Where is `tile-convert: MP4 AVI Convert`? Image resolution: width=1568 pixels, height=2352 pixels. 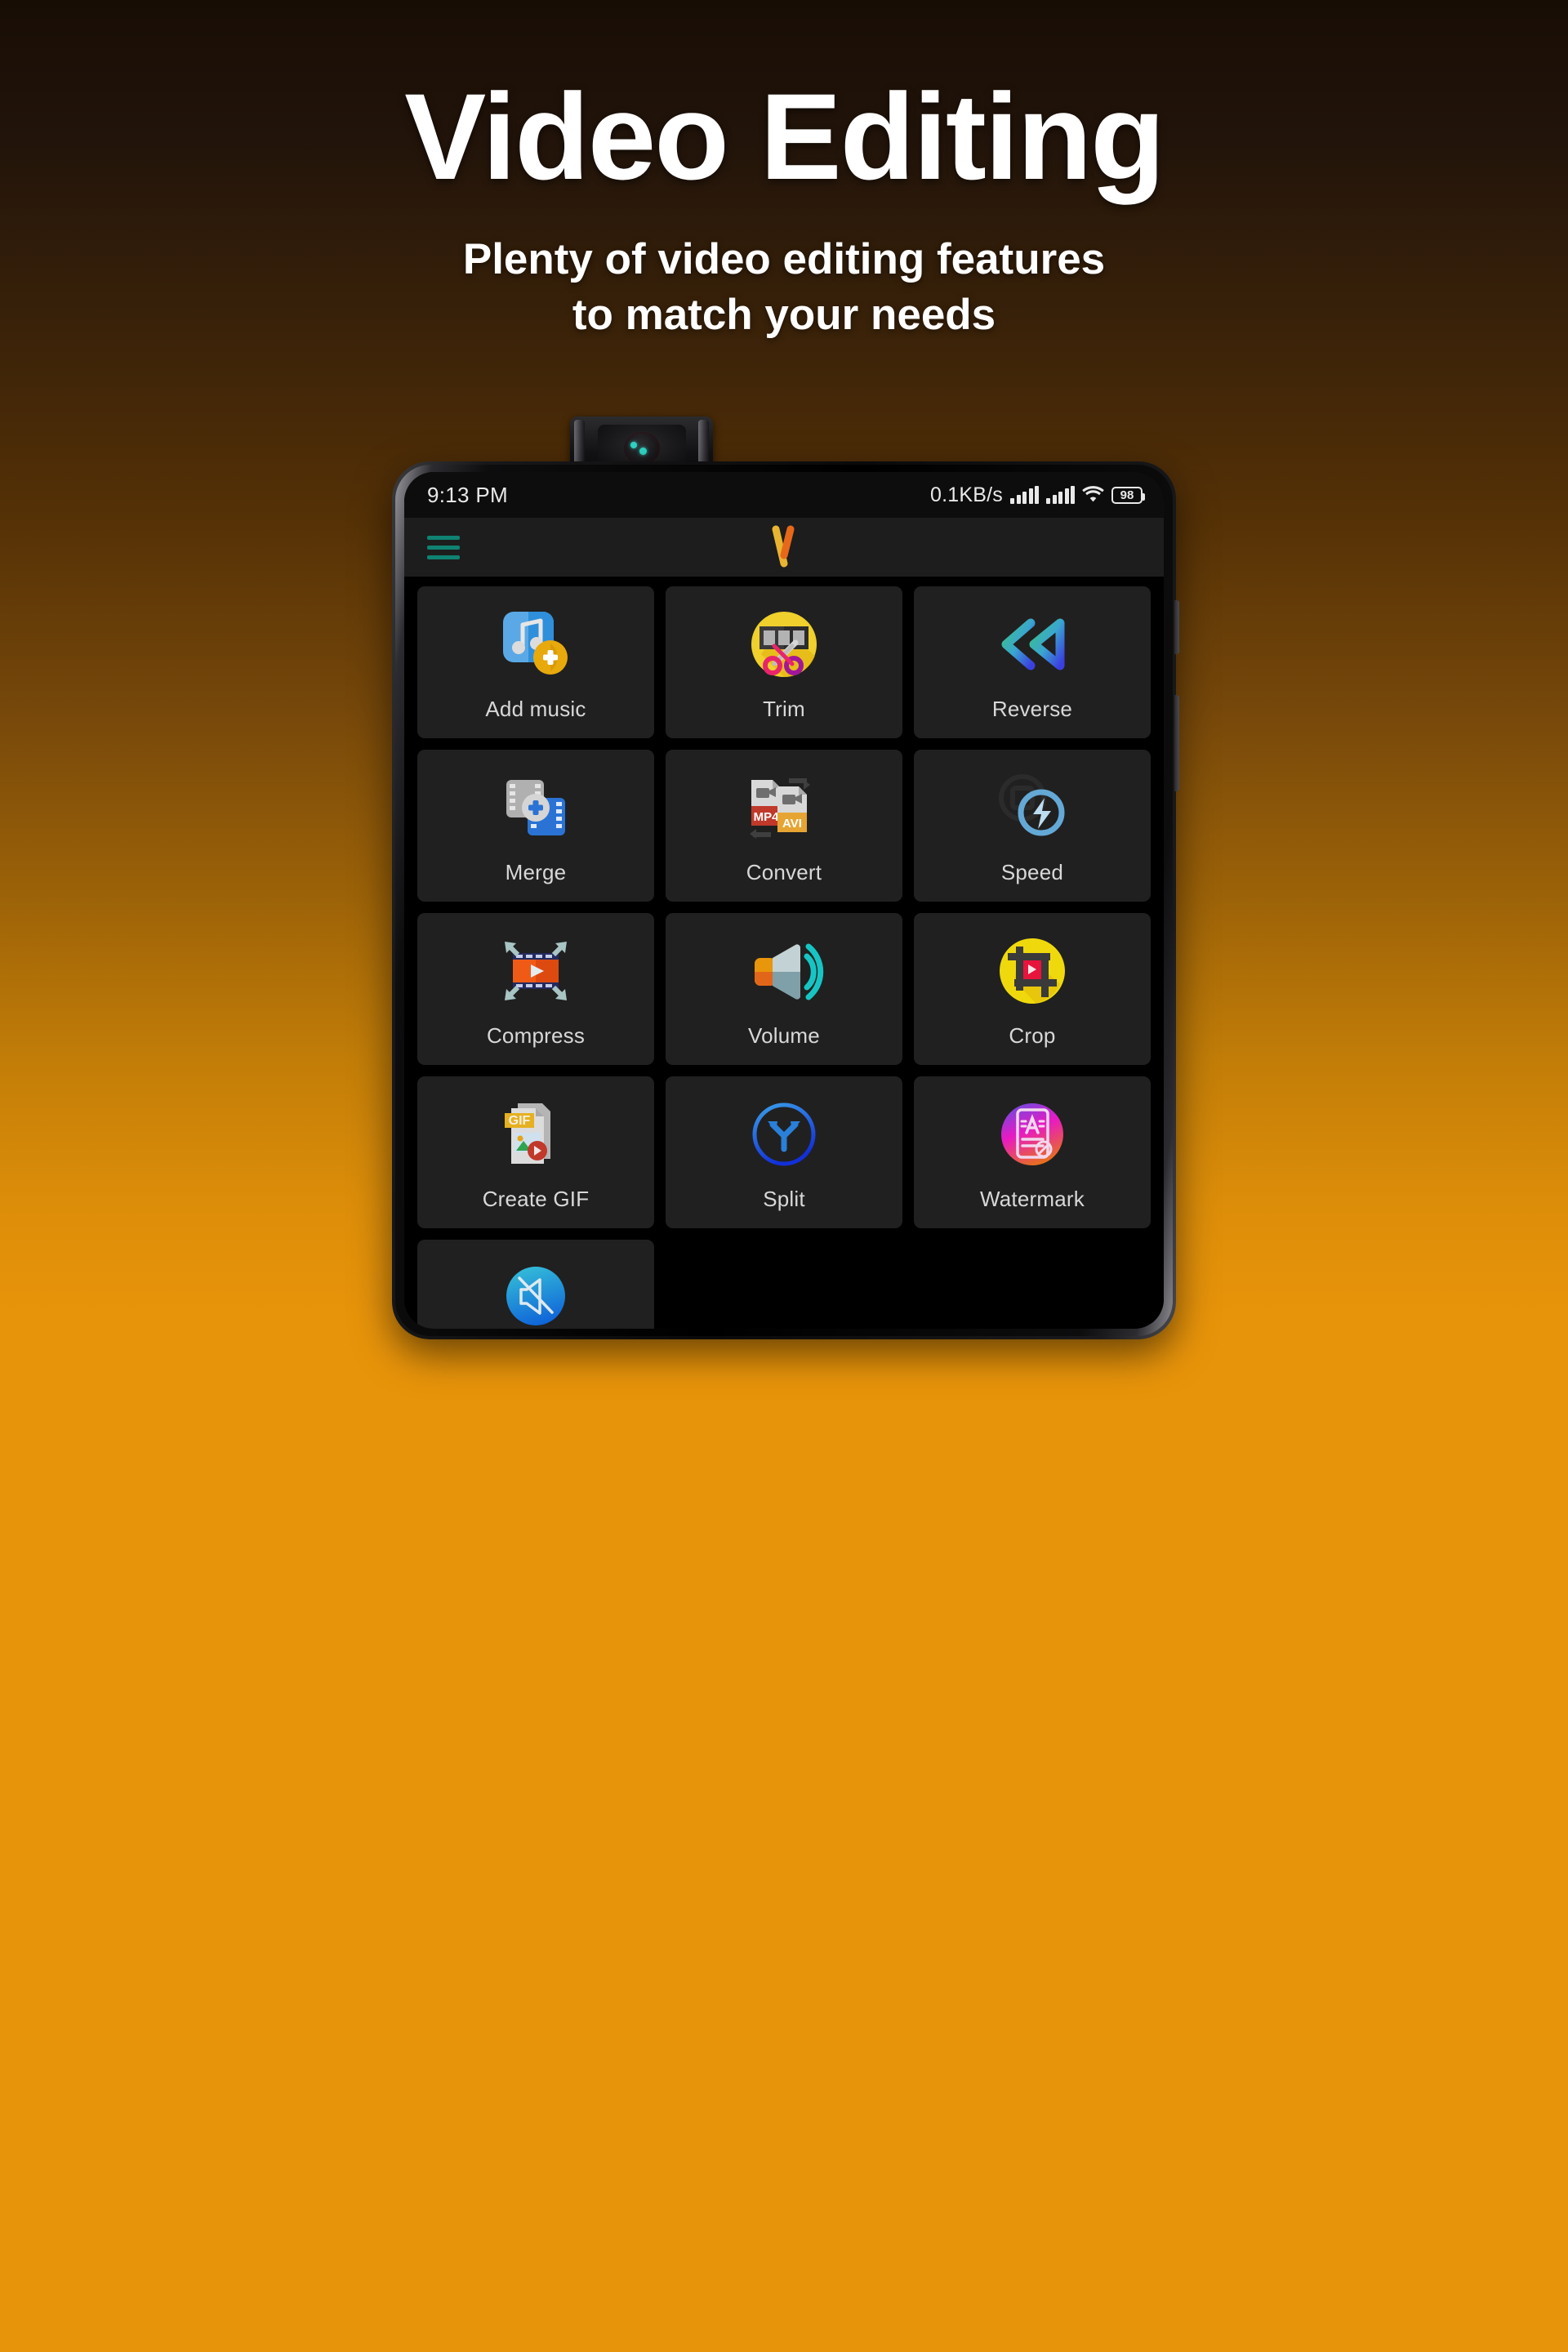 tile-convert: MP4 AVI Convert is located at coordinates (783, 826).